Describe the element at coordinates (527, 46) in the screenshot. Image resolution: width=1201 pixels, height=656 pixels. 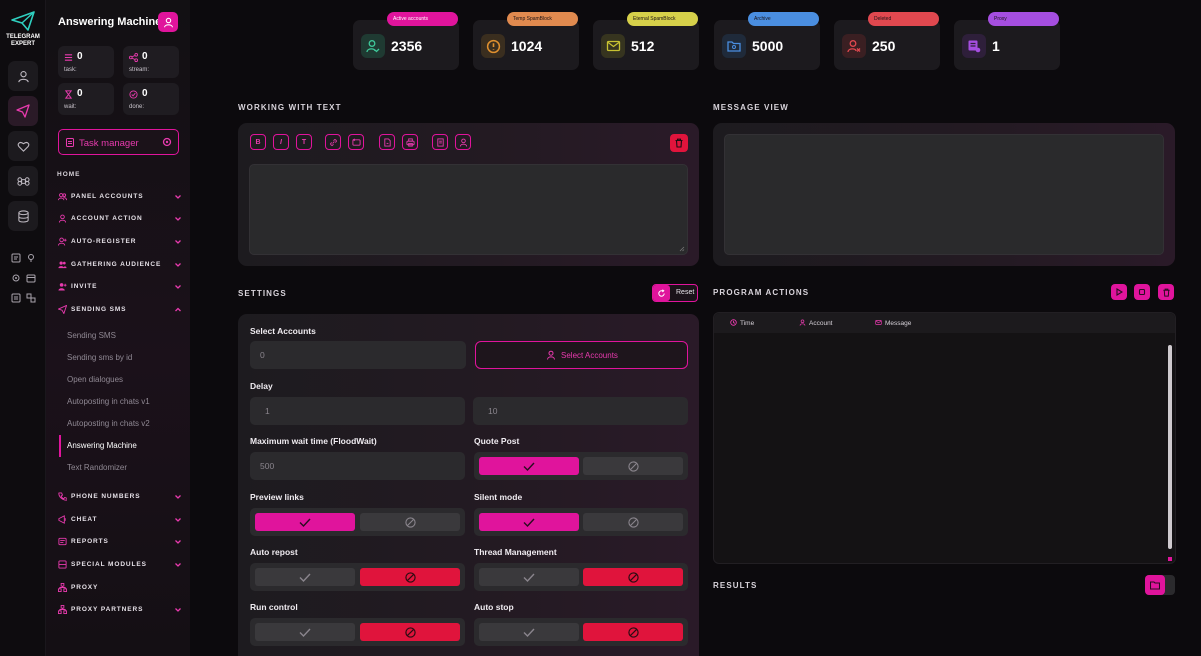
I see `stat-value: 1024` at that location.